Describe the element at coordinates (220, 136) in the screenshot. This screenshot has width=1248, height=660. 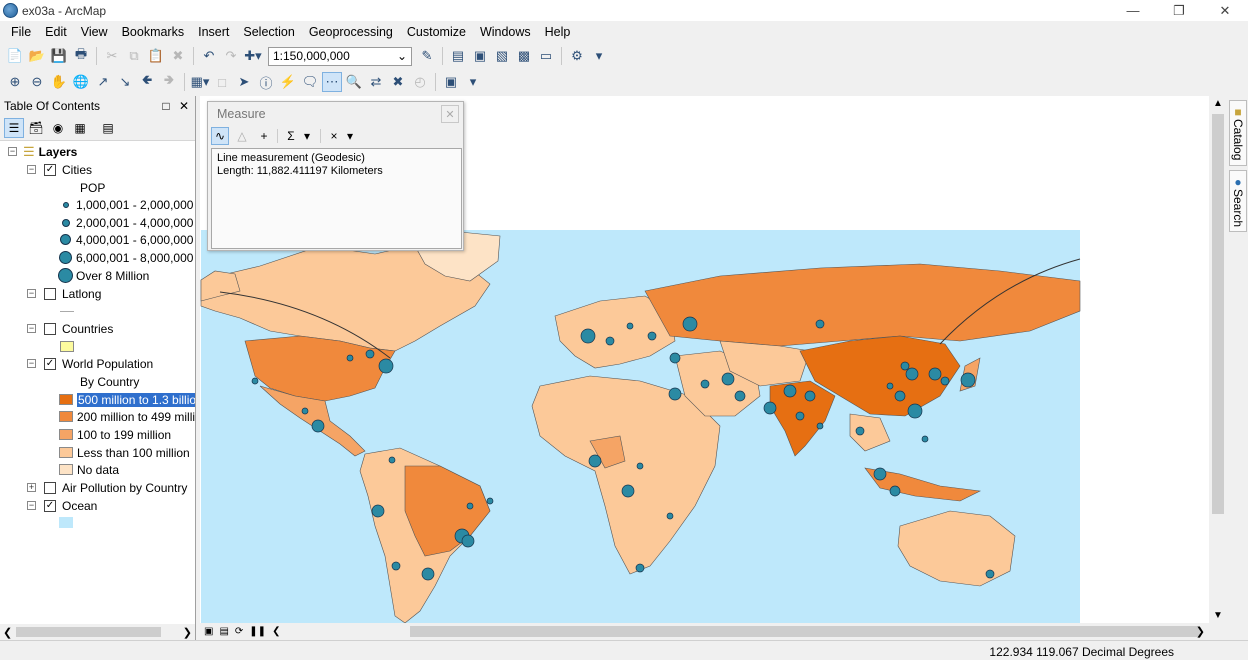
I see `measure-line-icon: ∿` at that location.